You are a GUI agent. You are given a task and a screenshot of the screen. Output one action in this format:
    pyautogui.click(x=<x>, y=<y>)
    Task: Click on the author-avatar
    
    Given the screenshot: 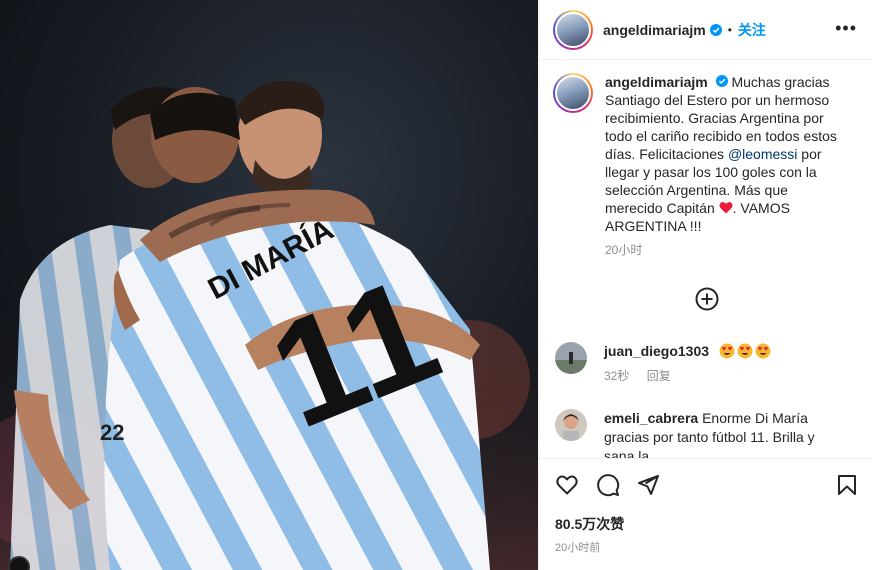 What is the action you would take?
    pyautogui.click(x=573, y=29)
    